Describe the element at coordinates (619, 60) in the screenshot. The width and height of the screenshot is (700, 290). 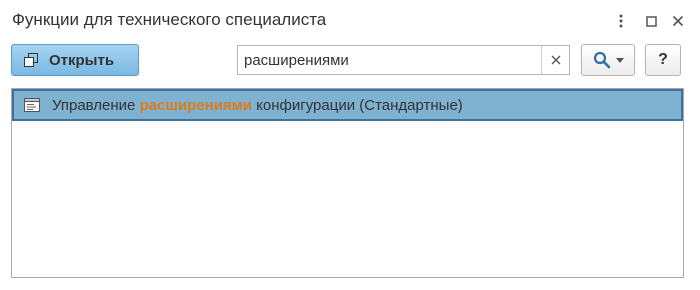
I see `chevron-down-icon` at that location.